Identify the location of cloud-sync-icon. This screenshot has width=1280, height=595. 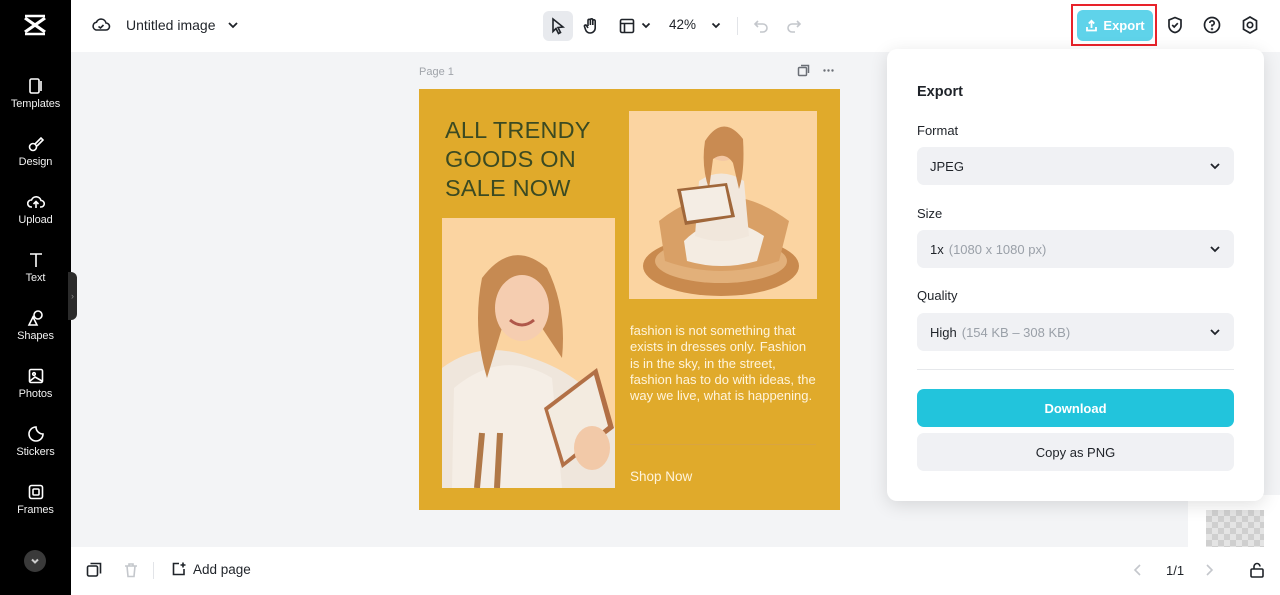
(101, 25).